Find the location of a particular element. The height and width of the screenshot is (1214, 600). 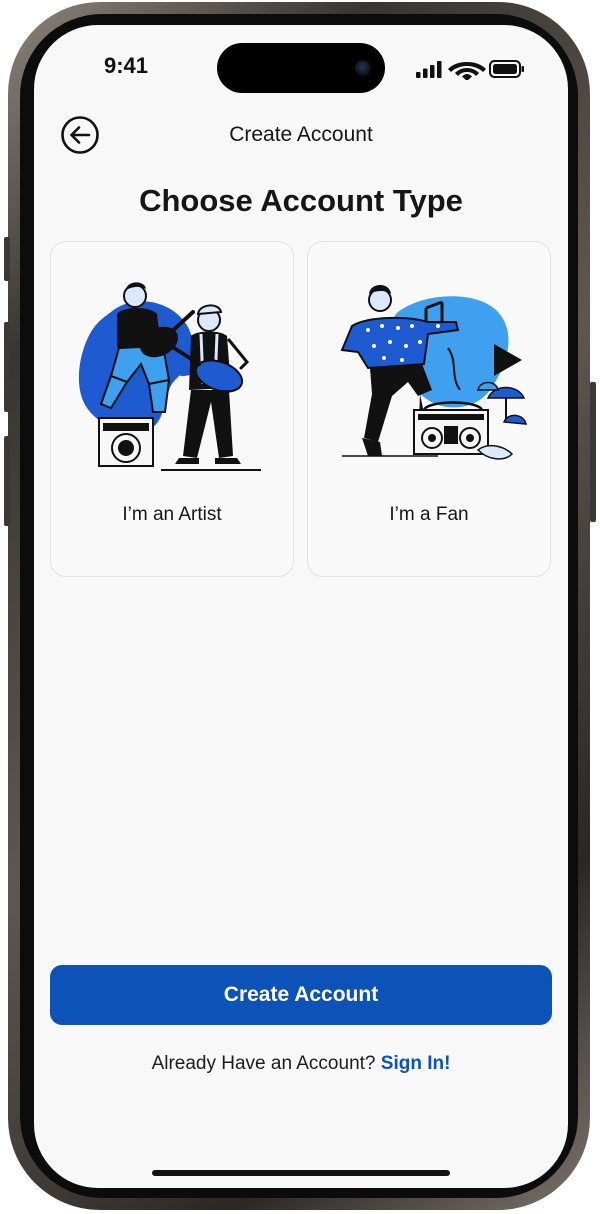

wifi-icon is located at coordinates (467, 71).